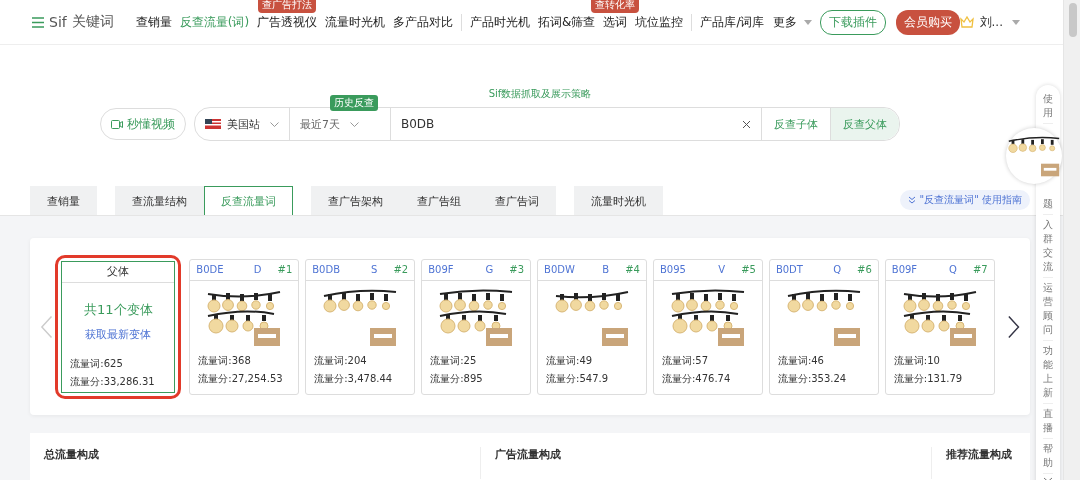  I want to click on download-plugin-button: 下载插件, so click(852, 22).